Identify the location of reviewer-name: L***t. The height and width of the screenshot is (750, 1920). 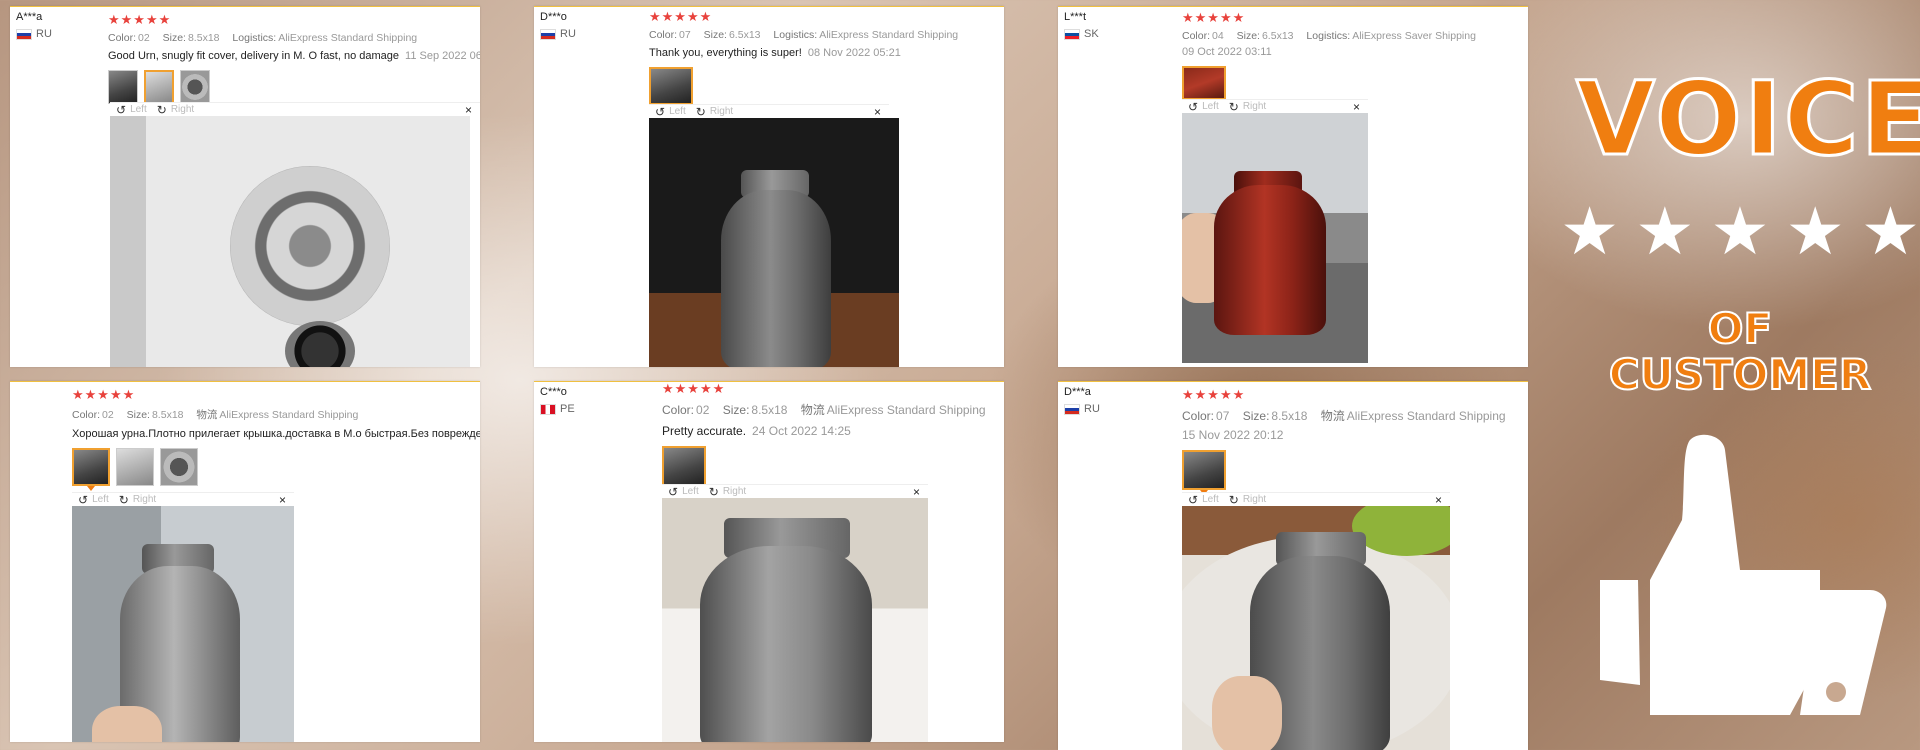
(1075, 17).